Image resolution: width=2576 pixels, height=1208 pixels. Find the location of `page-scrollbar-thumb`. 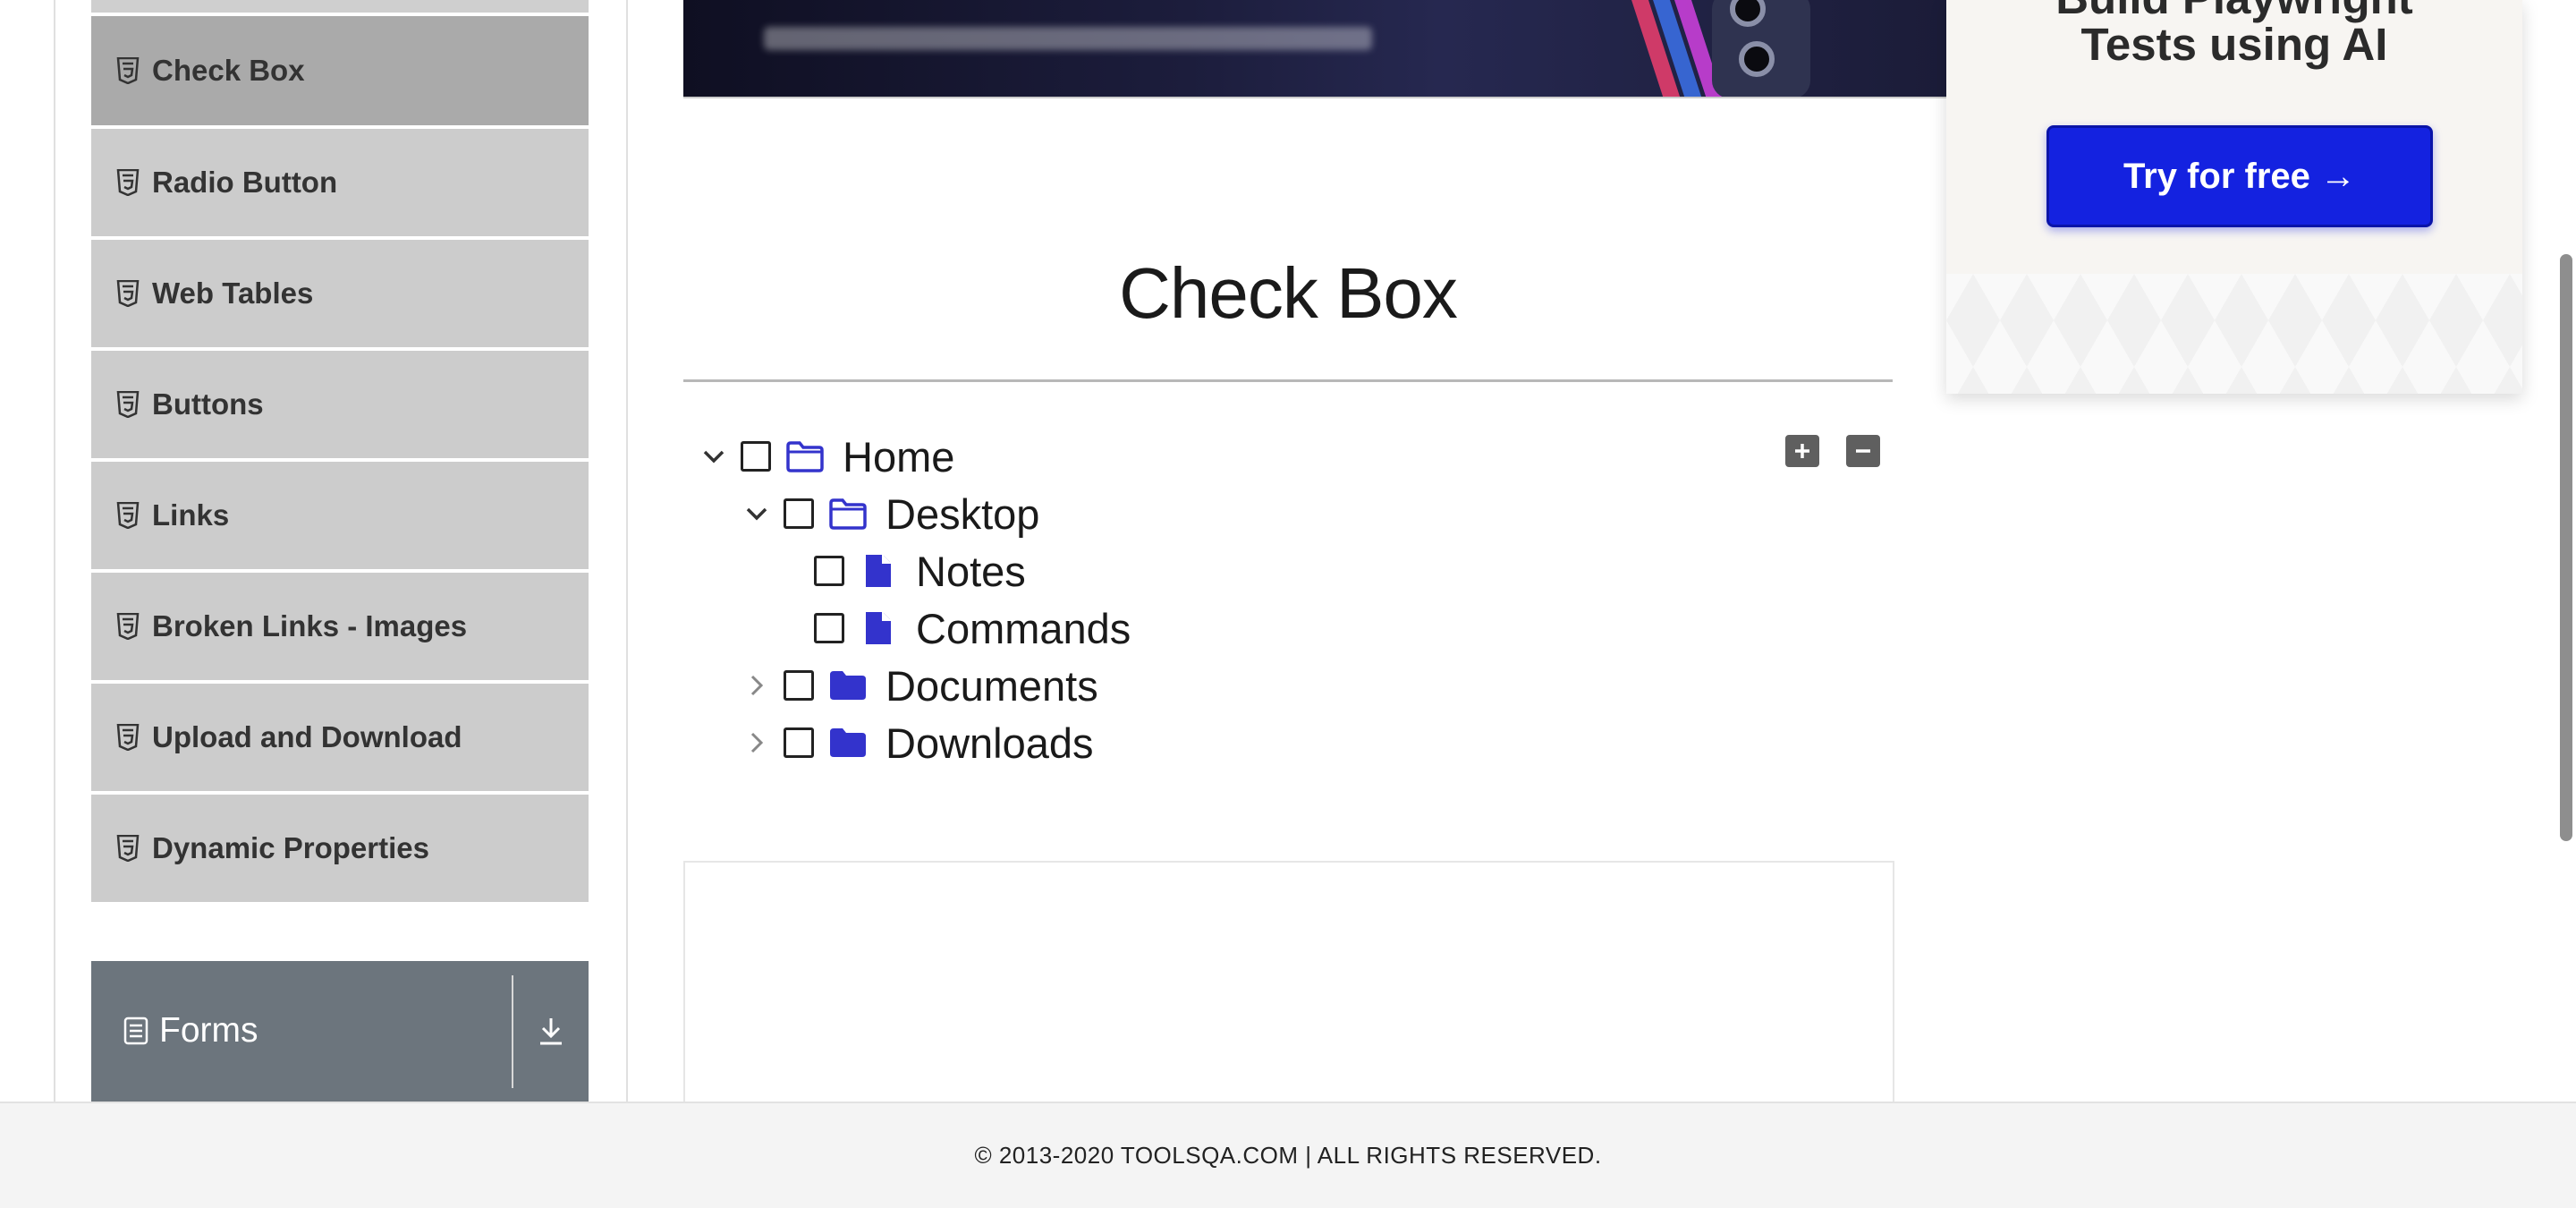

page-scrollbar-thumb is located at coordinates (2566, 547).